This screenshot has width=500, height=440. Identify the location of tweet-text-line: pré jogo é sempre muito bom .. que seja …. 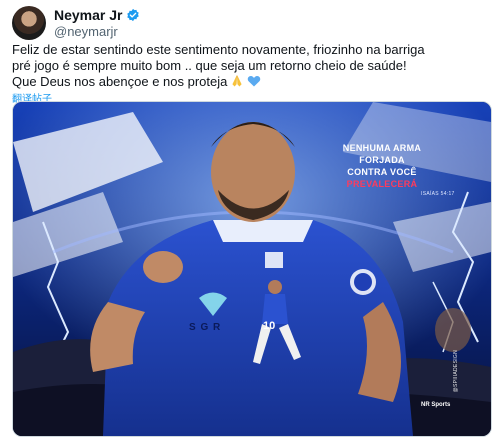
(209, 65).